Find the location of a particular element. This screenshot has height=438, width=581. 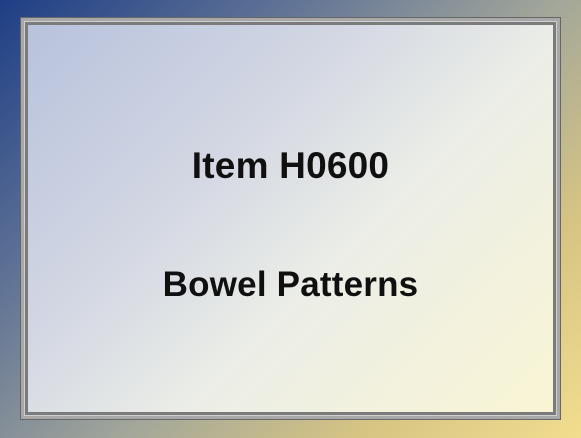

slide-subtitle: Bowel Patterns is located at coordinates (290, 284).